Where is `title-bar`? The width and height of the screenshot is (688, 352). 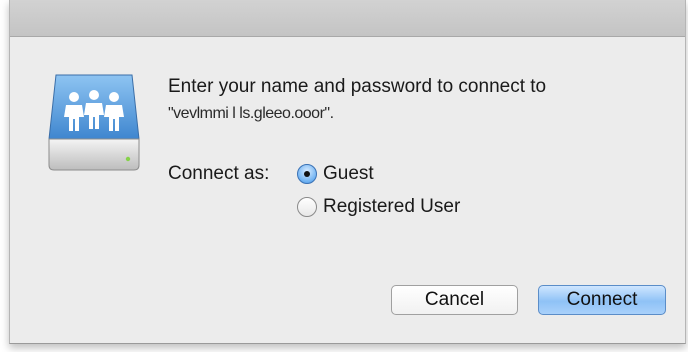
title-bar is located at coordinates (347, 18).